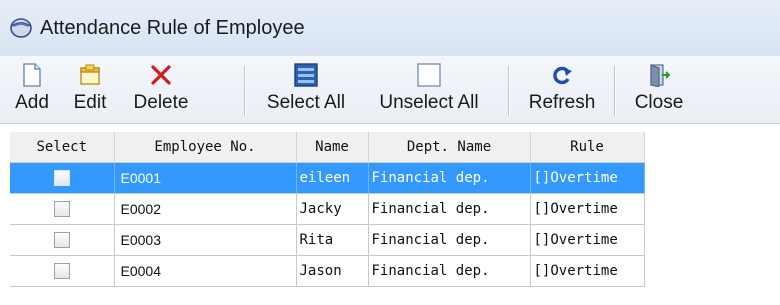 This screenshot has height=305, width=780. What do you see at coordinates (429, 75) in the screenshot?
I see `unselect-all-icon` at bounding box center [429, 75].